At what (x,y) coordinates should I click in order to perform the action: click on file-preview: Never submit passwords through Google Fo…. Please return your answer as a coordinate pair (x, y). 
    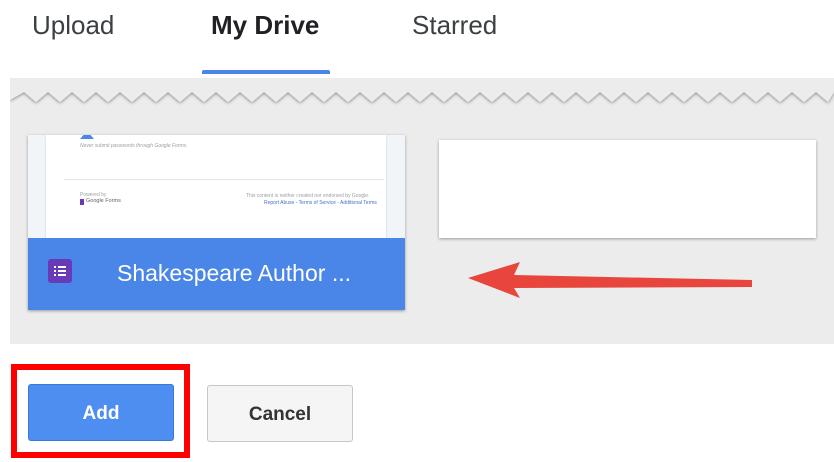
    Looking at the image, I should click on (216, 186).